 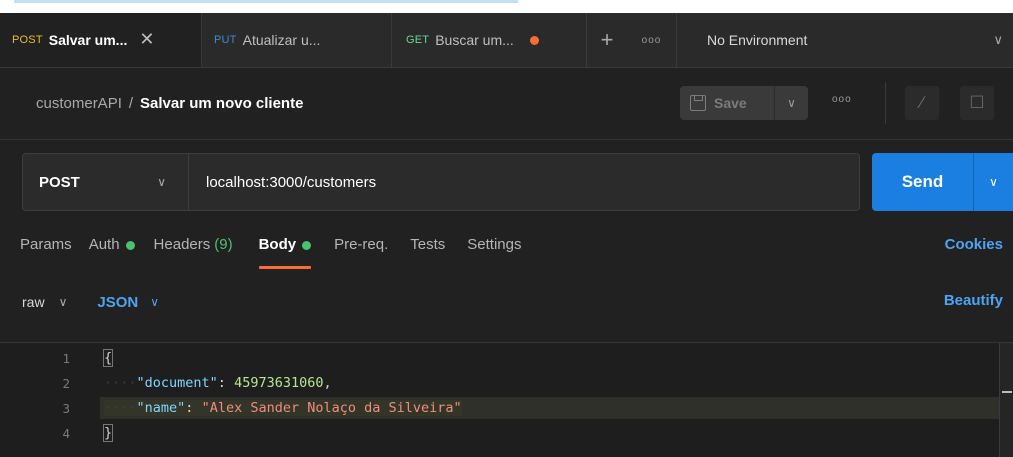 I want to click on tab-label: Tests, so click(x=428, y=244).